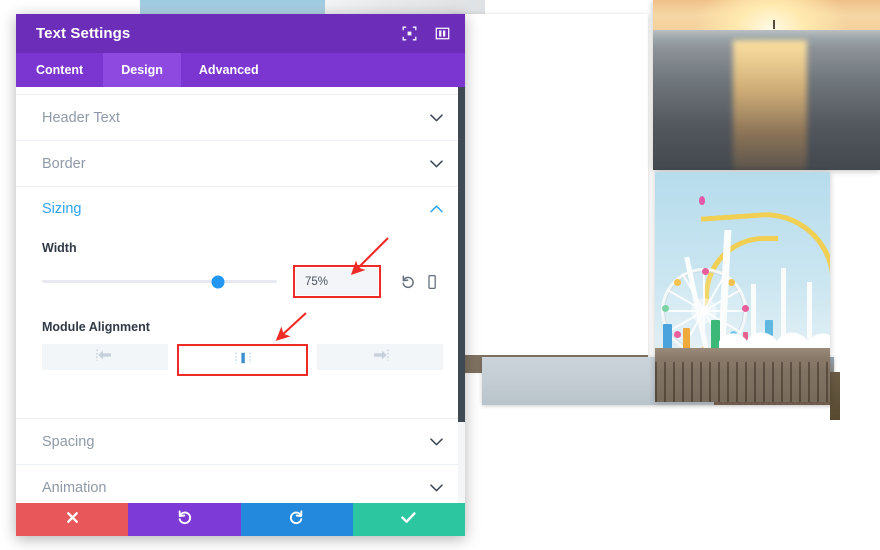 This screenshot has height=550, width=880. Describe the element at coordinates (835, 396) in the screenshot. I see `background-right-edge` at that location.